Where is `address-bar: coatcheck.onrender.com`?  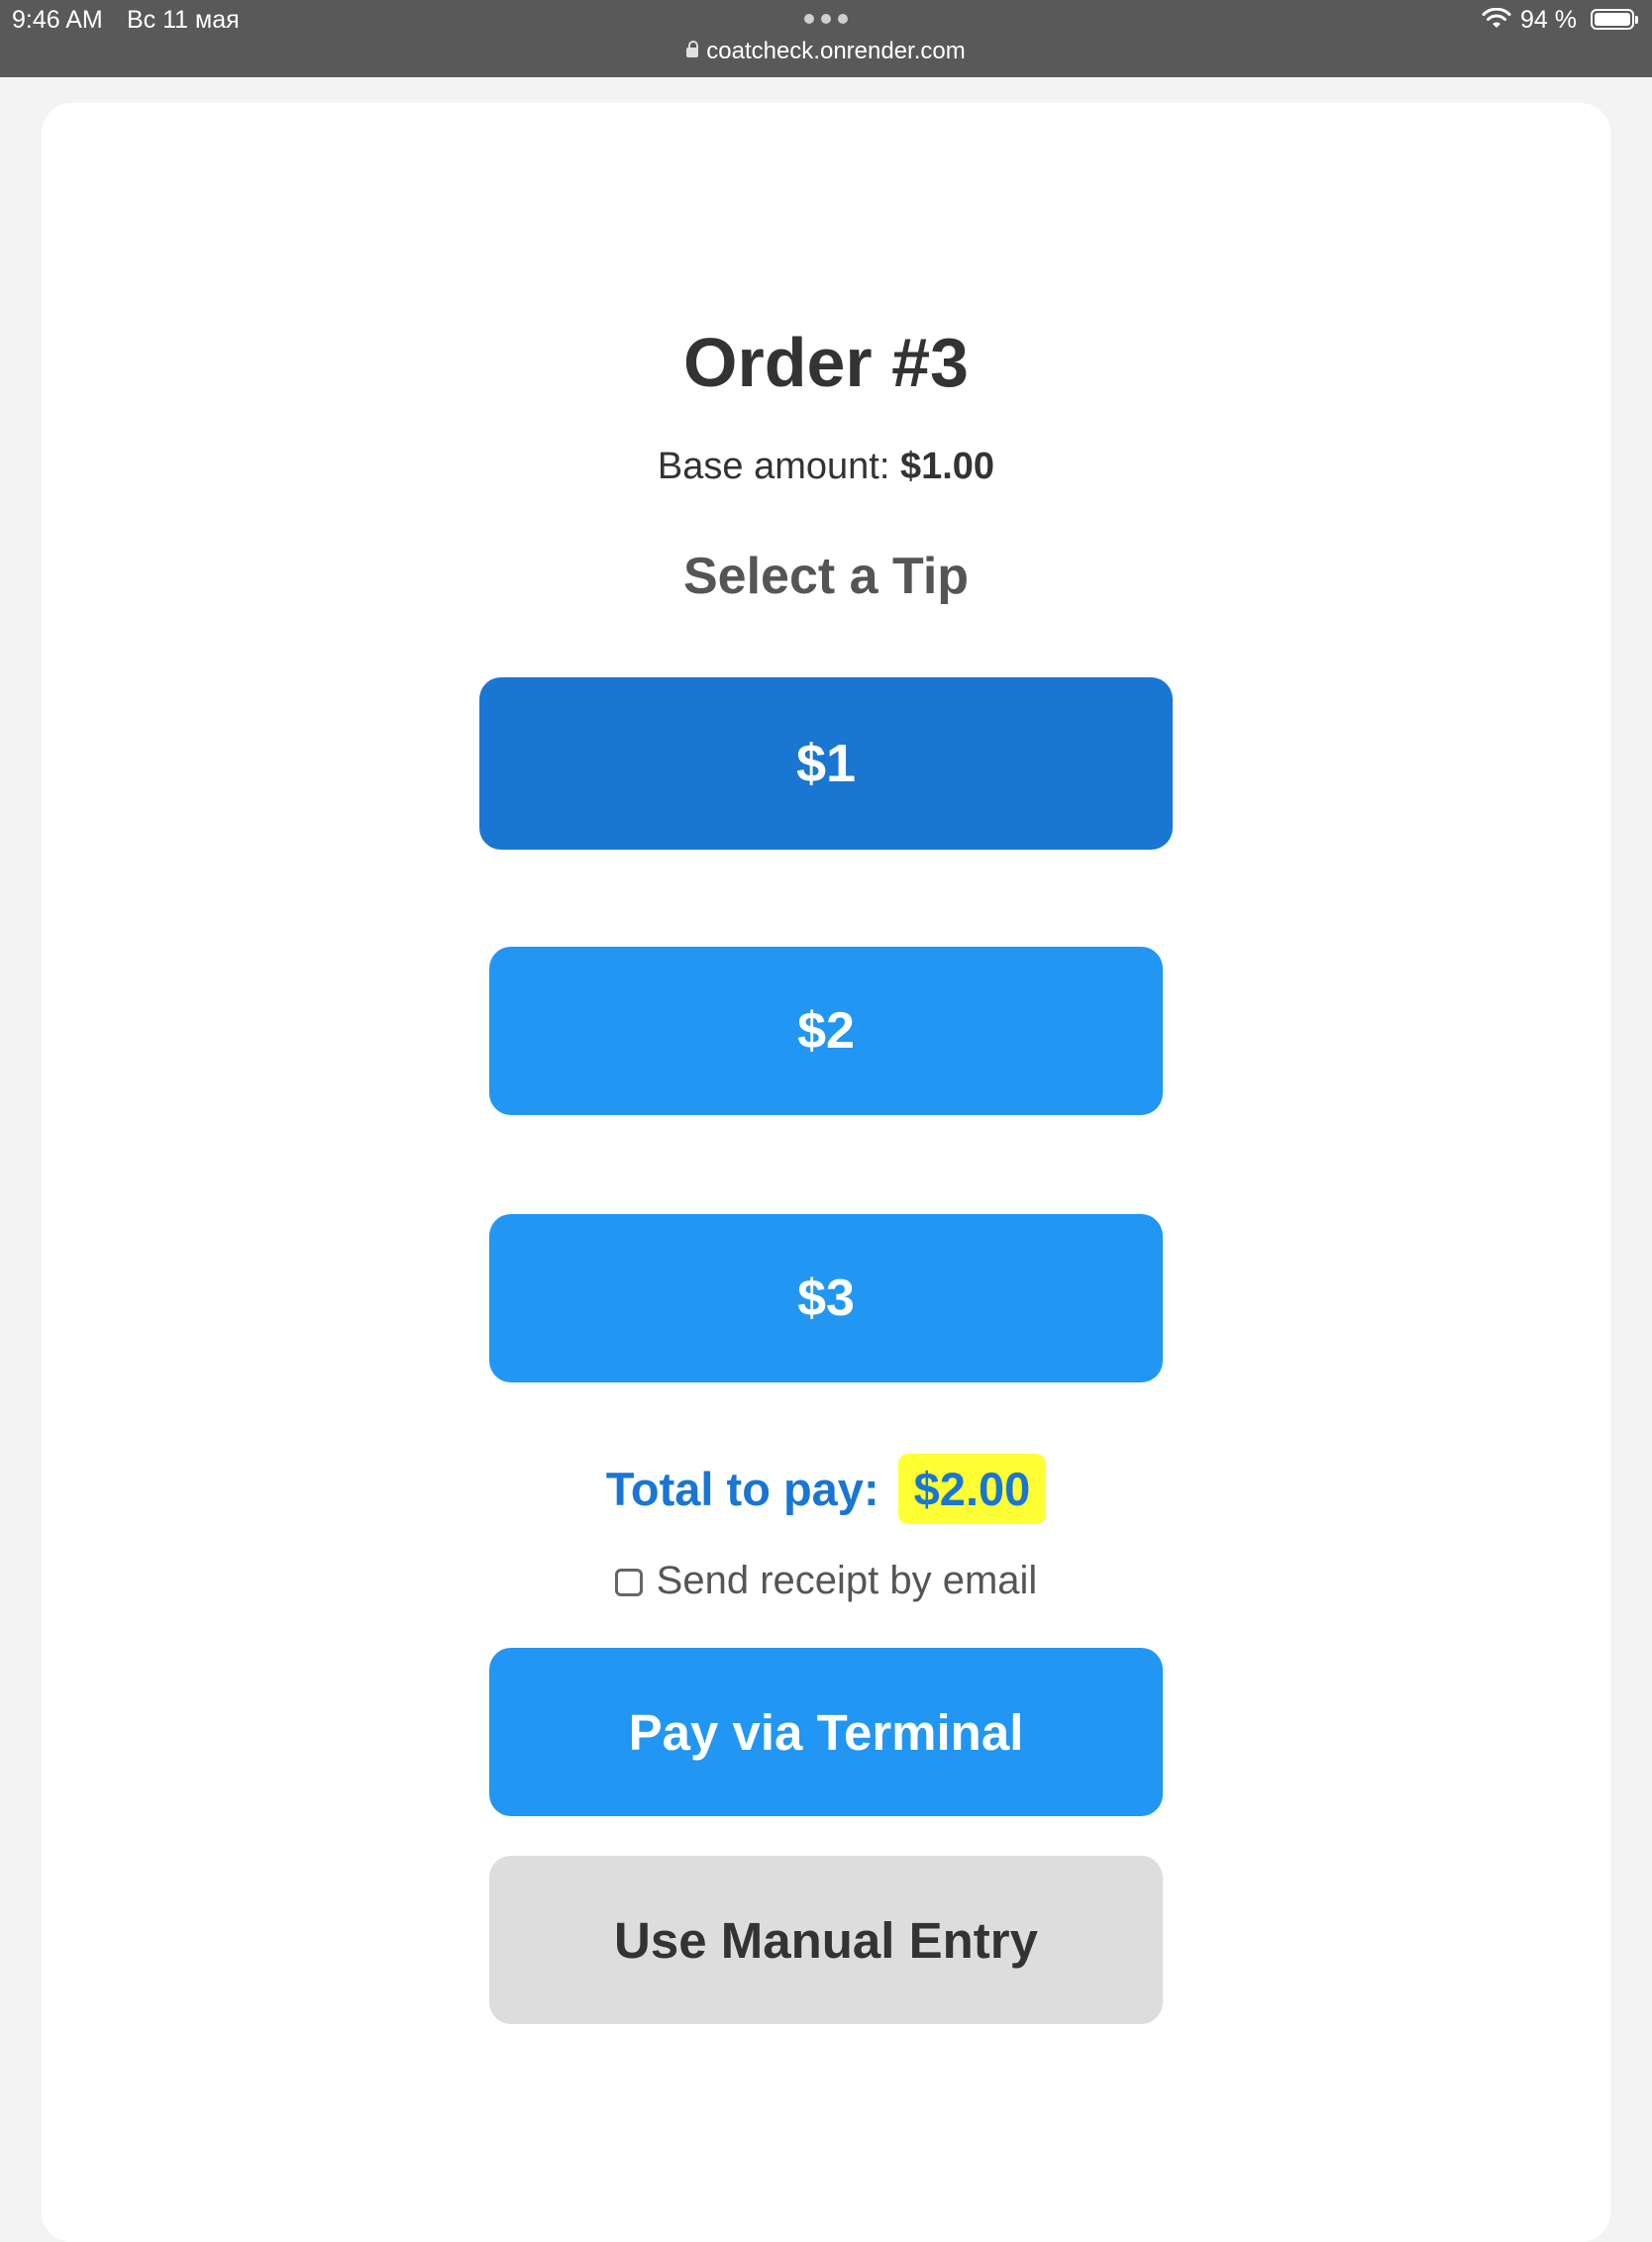
address-bar: coatcheck.onrender.com is located at coordinates (826, 52).